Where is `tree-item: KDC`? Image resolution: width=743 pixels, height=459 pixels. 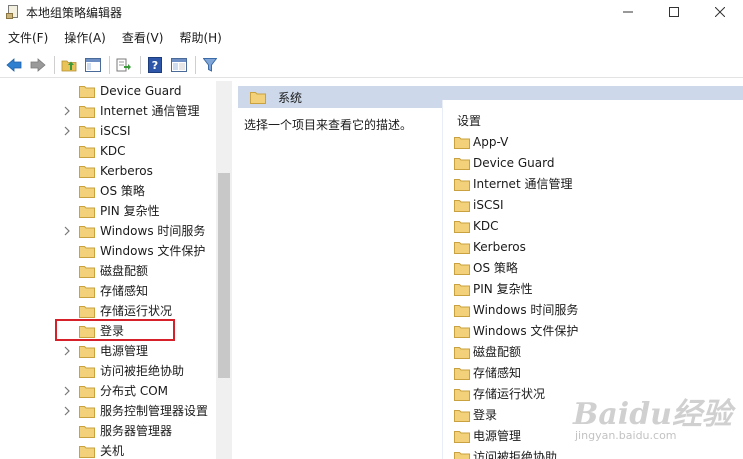 tree-item: KDC is located at coordinates (108, 151).